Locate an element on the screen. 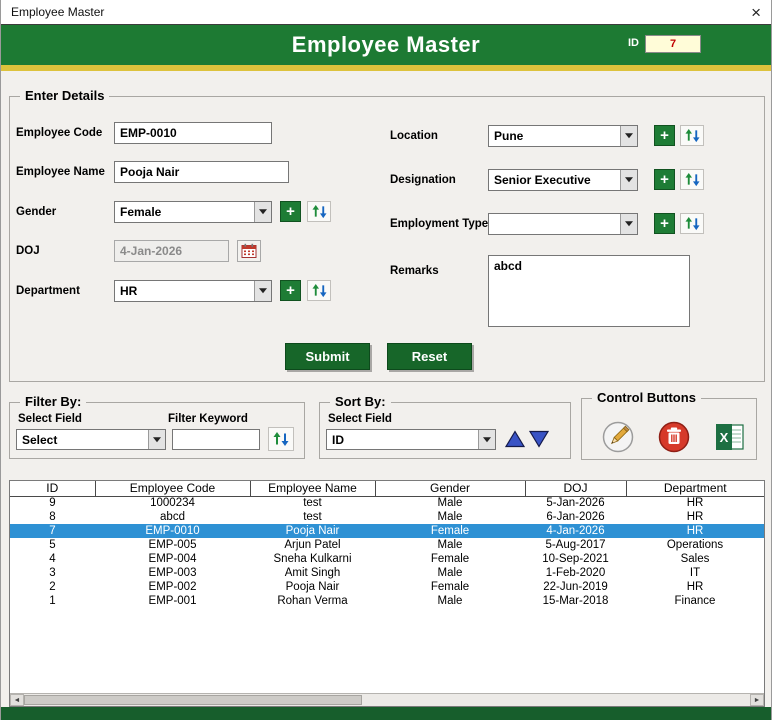  add-department-button: + is located at coordinates (290, 290).